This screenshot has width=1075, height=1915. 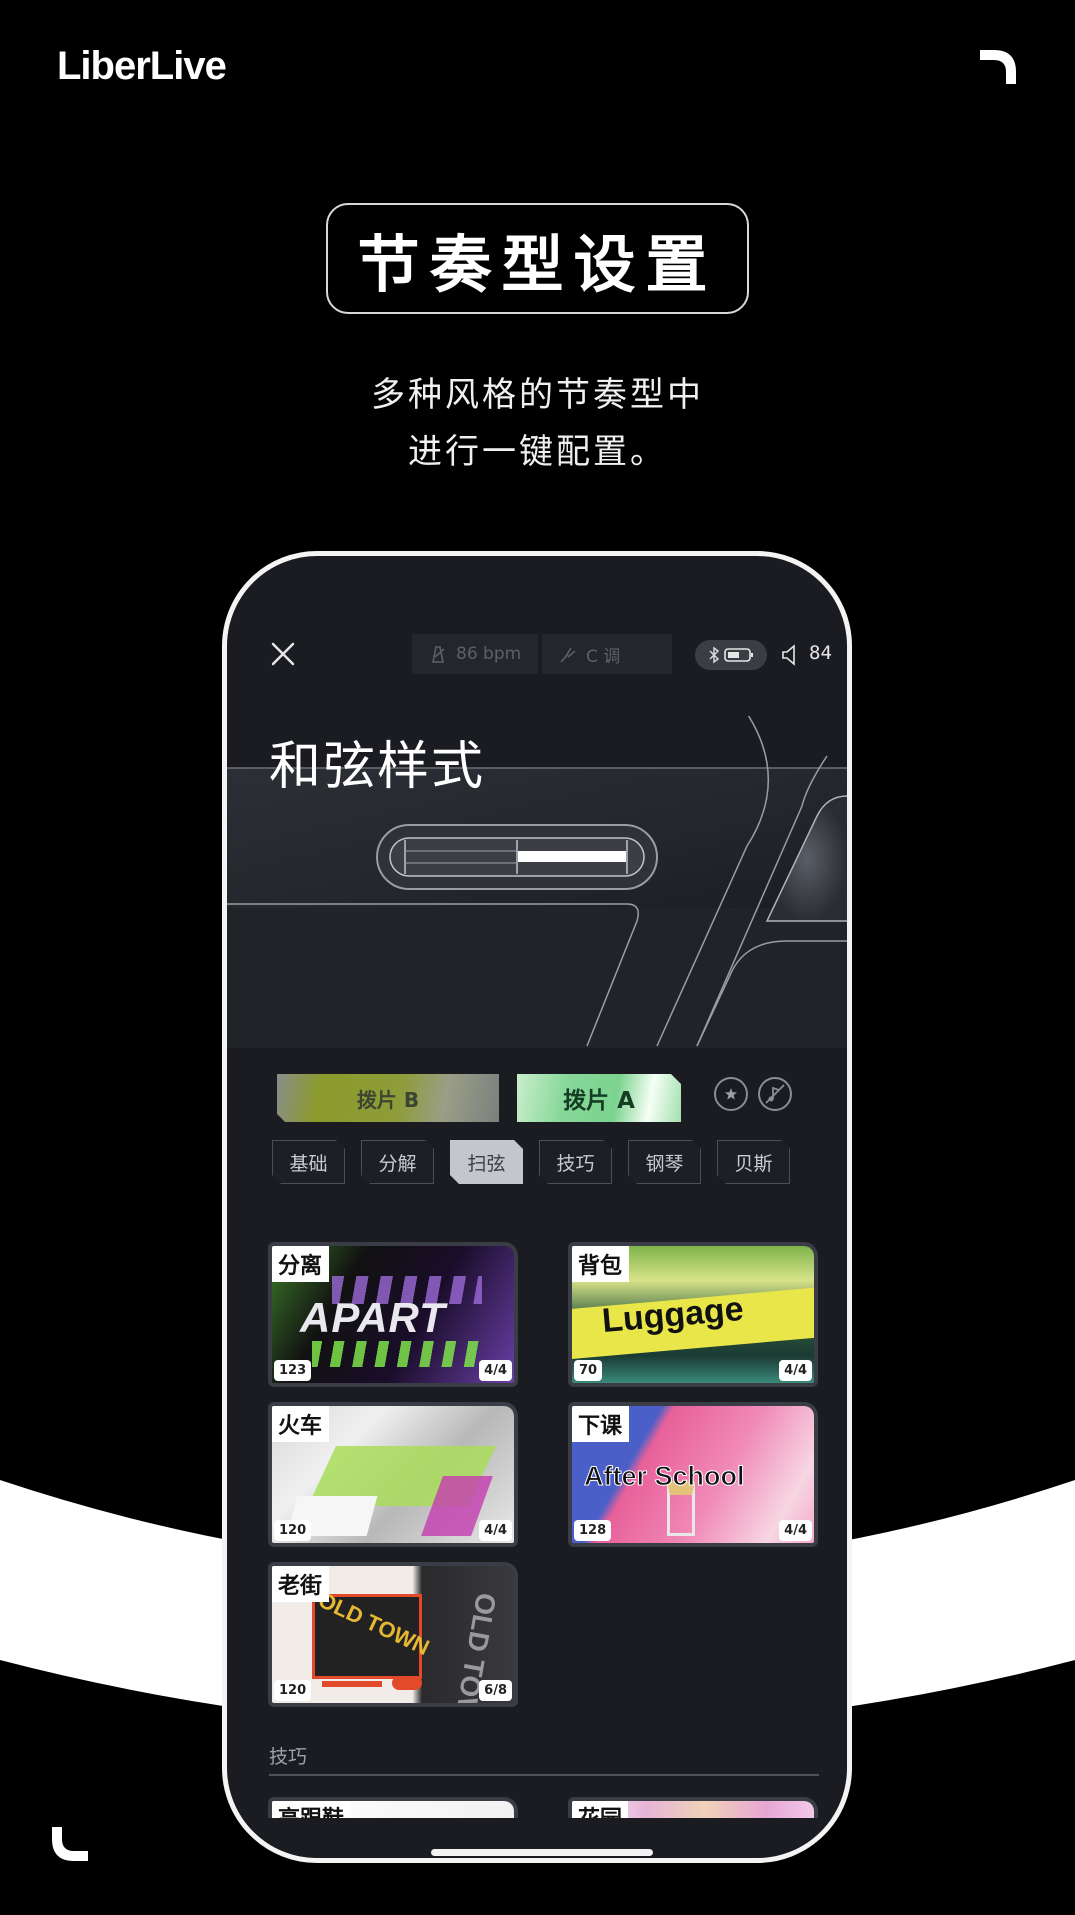 I want to click on tempo-key-group: 86 bpm C 调, so click(x=542, y=654).